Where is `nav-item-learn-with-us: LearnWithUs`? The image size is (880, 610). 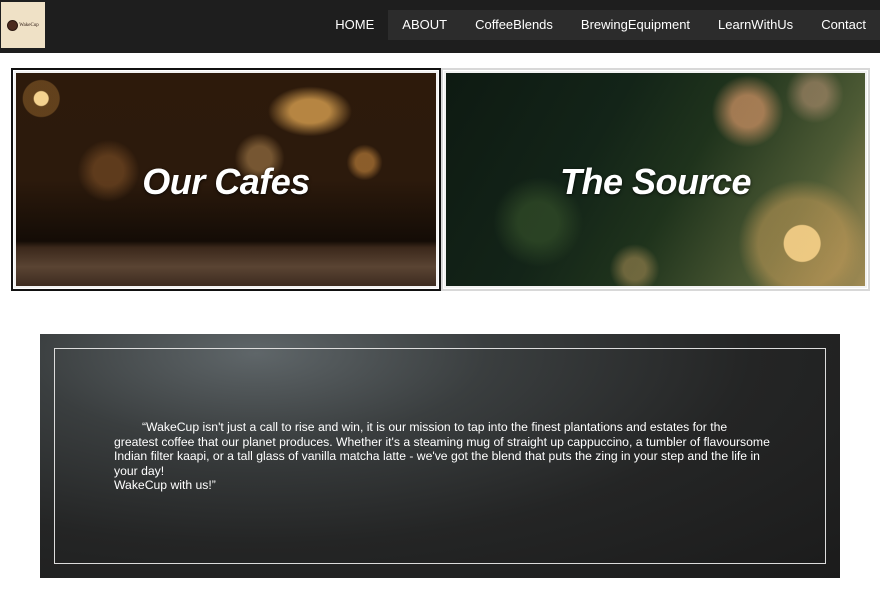 nav-item-learn-with-us: LearnWithUs is located at coordinates (756, 25).